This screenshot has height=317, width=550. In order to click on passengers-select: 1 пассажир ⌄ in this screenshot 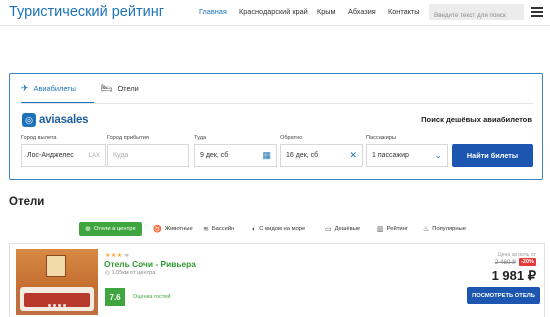, I will do `click(407, 155)`.